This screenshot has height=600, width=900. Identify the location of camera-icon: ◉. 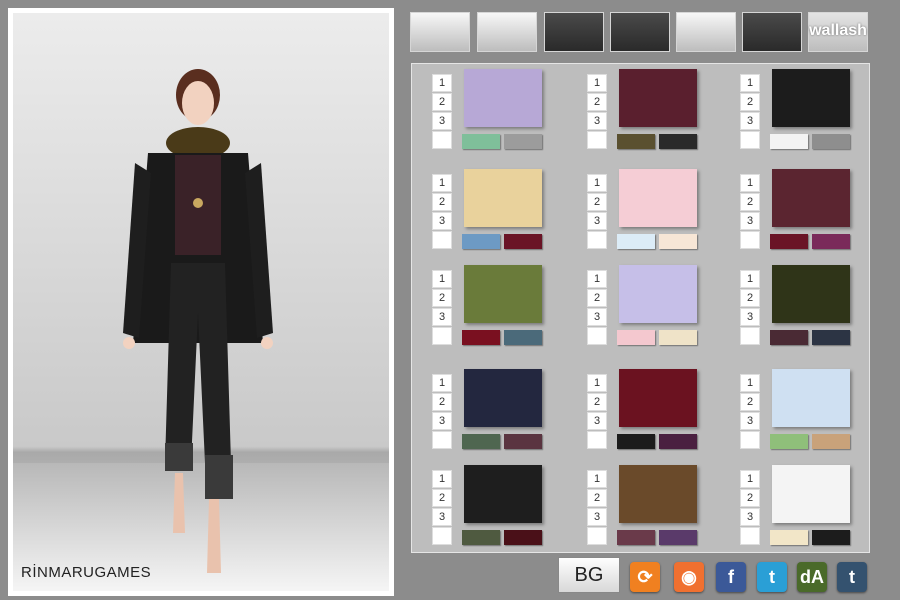
(689, 577).